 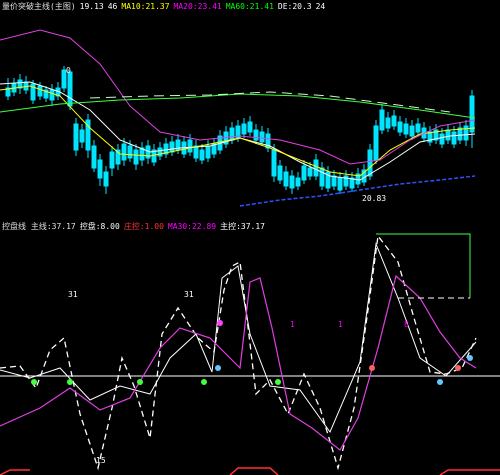 What do you see at coordinates (101, 460) in the screenshot?
I see `osc-label-6: 15` at bounding box center [101, 460].